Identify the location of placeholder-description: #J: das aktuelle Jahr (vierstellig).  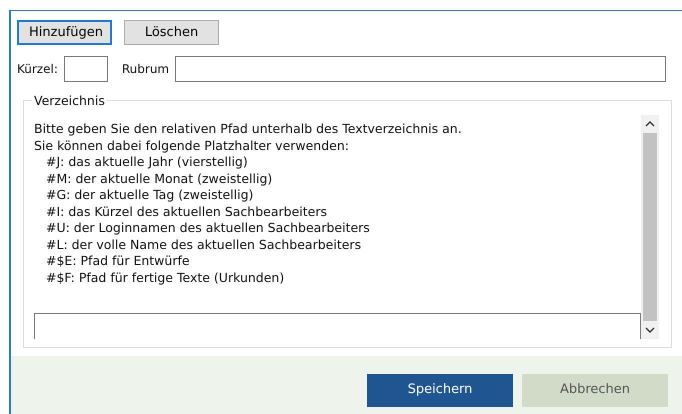
(147, 162).